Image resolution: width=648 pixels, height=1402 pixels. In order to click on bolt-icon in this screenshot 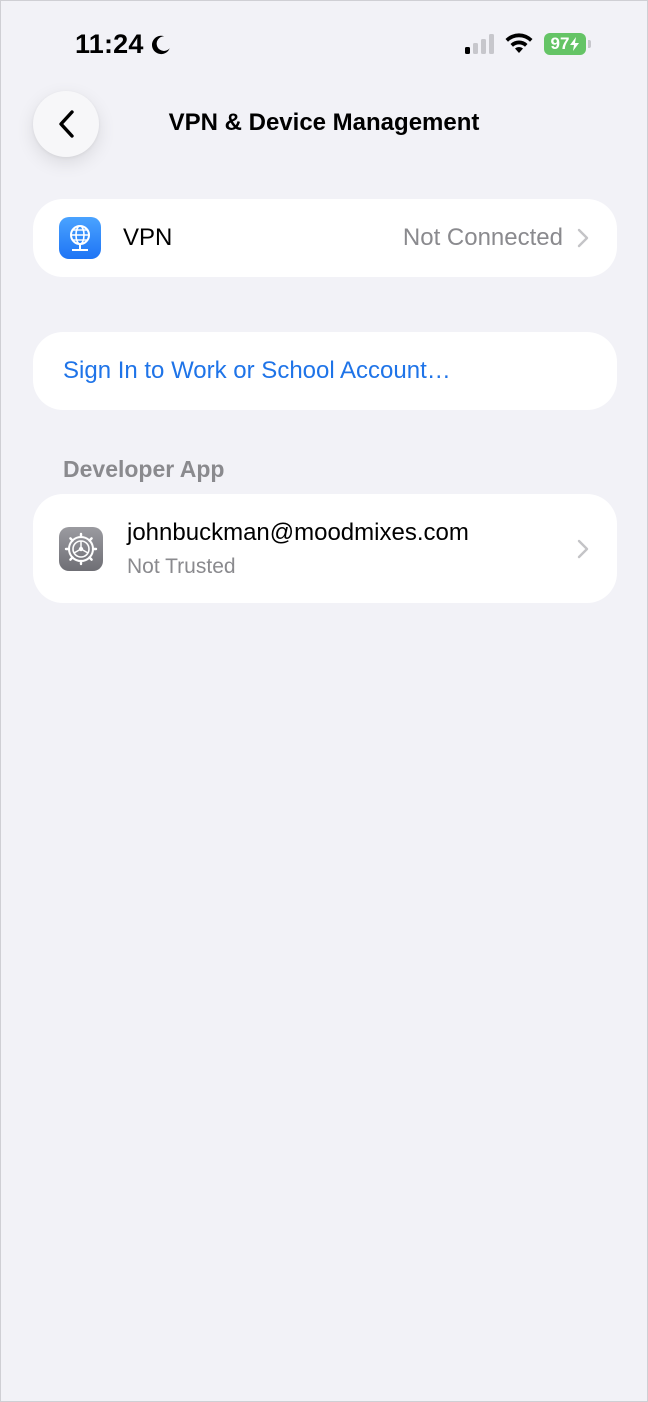, I will do `click(575, 44)`.